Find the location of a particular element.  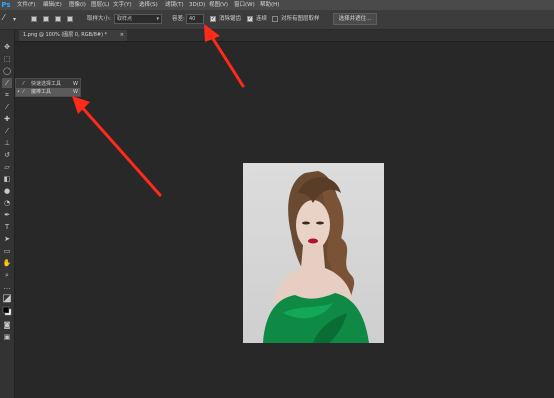

annotation-arrows is located at coordinates (158, 110).